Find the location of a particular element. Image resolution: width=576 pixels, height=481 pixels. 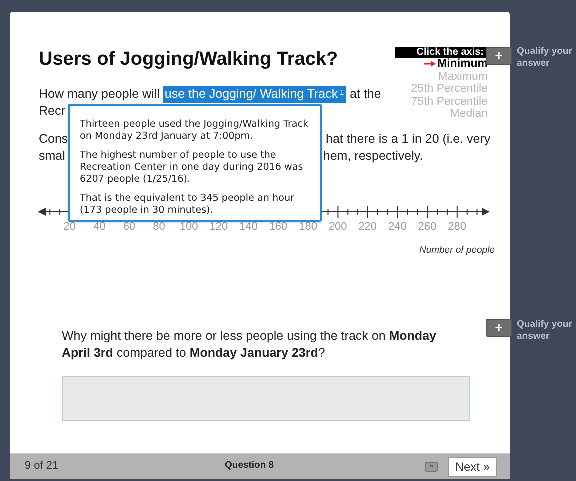

axis-label: 240 is located at coordinates (397, 227).